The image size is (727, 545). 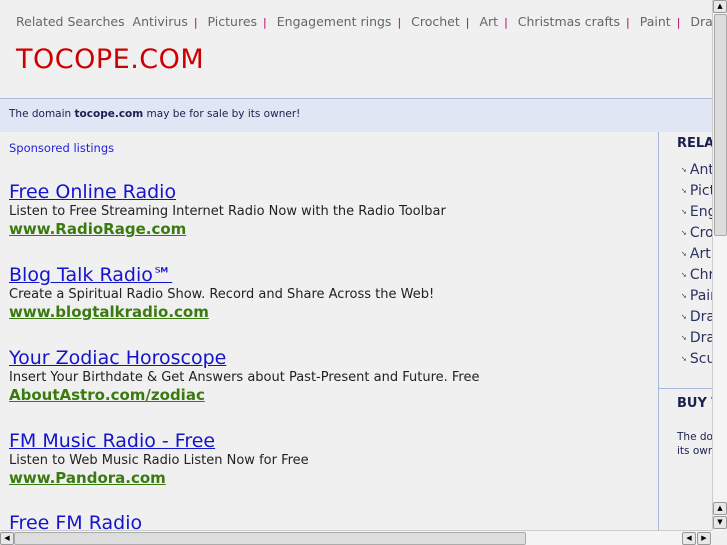 What do you see at coordinates (696, 298) in the screenshot?
I see `sidebar-link: ➘Paint` at bounding box center [696, 298].